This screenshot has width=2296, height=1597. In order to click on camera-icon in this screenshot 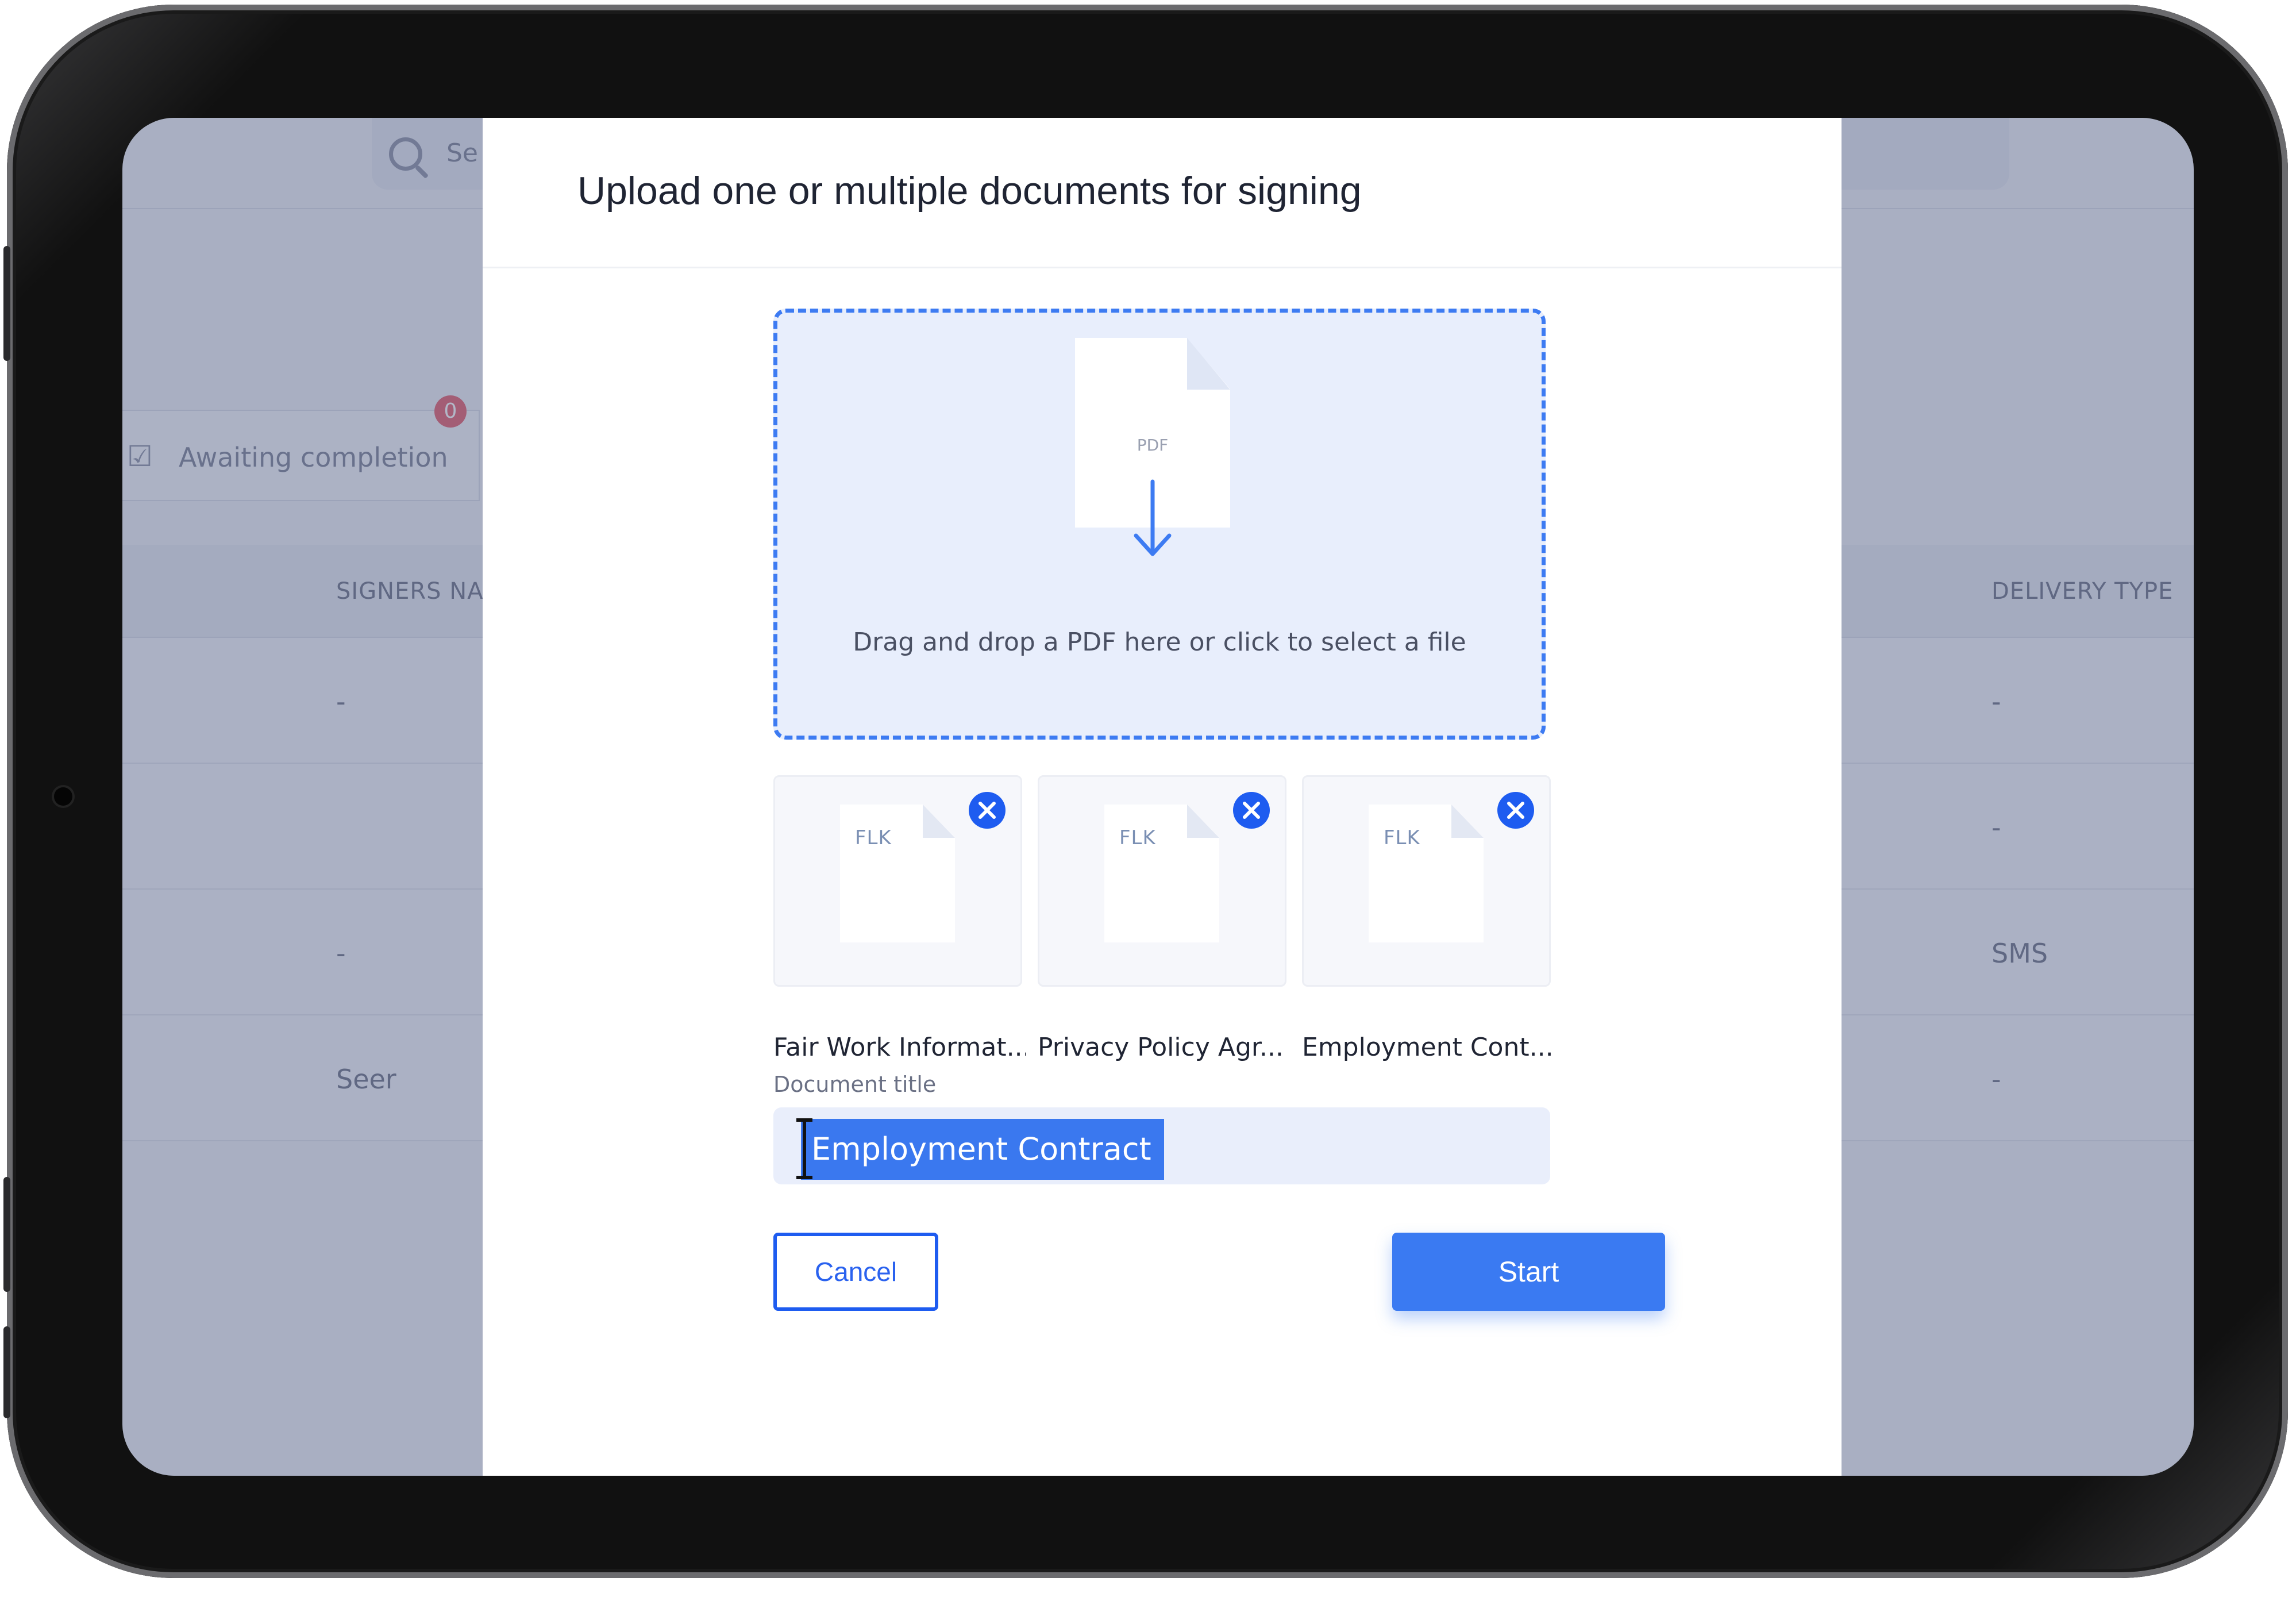, I will do `click(63, 797)`.